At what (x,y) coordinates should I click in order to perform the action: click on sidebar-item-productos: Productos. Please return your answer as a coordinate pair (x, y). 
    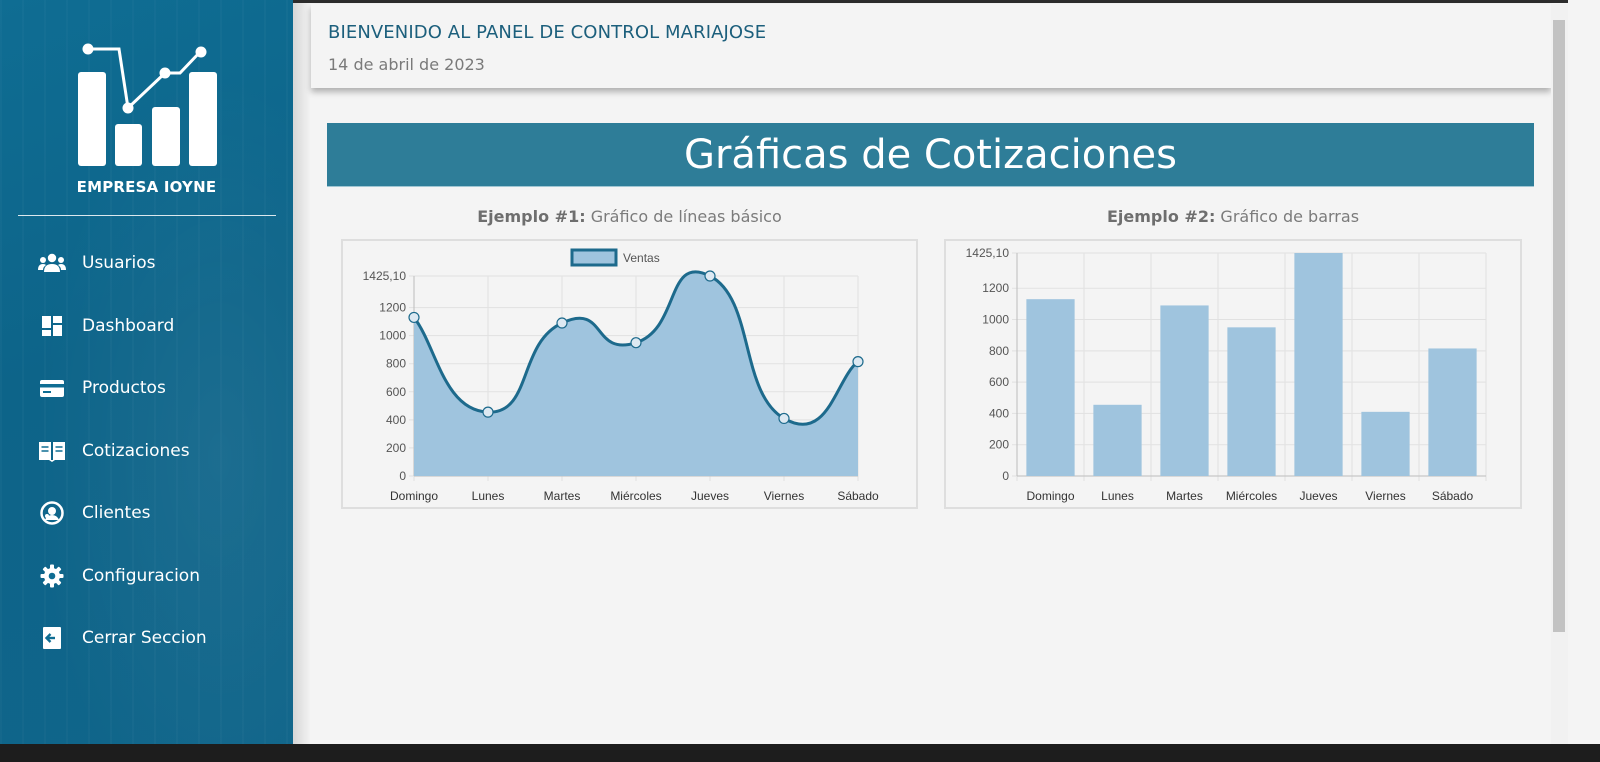
    Looking at the image, I should click on (146, 388).